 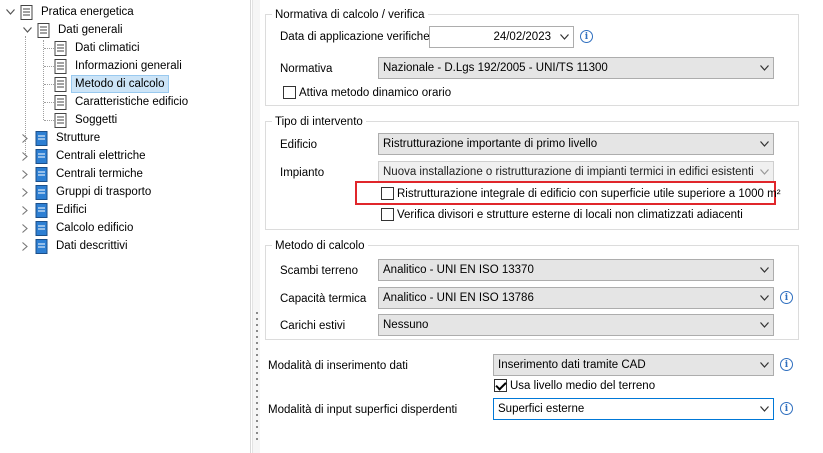 I want to click on capacita-termica-value: Analitico - UNI EN ISO 13786, so click(x=458, y=298).